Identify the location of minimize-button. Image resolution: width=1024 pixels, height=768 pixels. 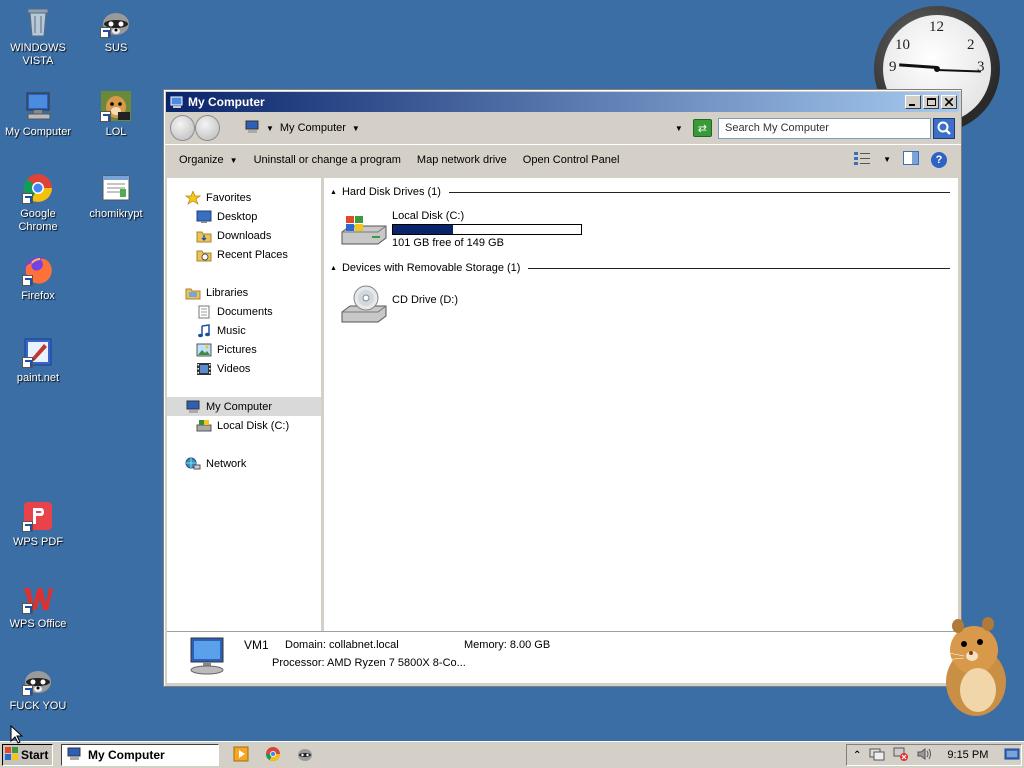
(913, 102).